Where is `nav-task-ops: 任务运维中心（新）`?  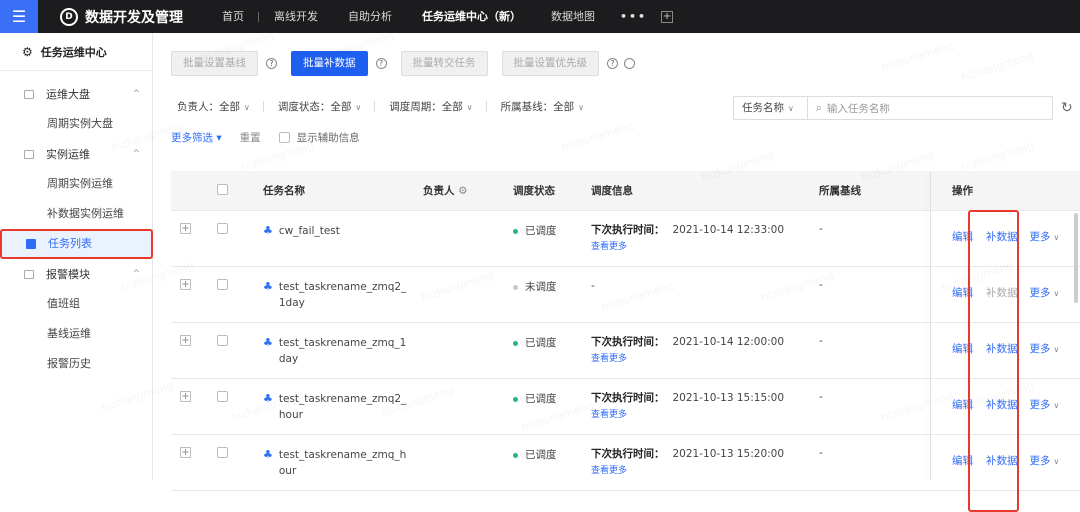 nav-task-ops: 任务运维中心（新） is located at coordinates (471, 16).